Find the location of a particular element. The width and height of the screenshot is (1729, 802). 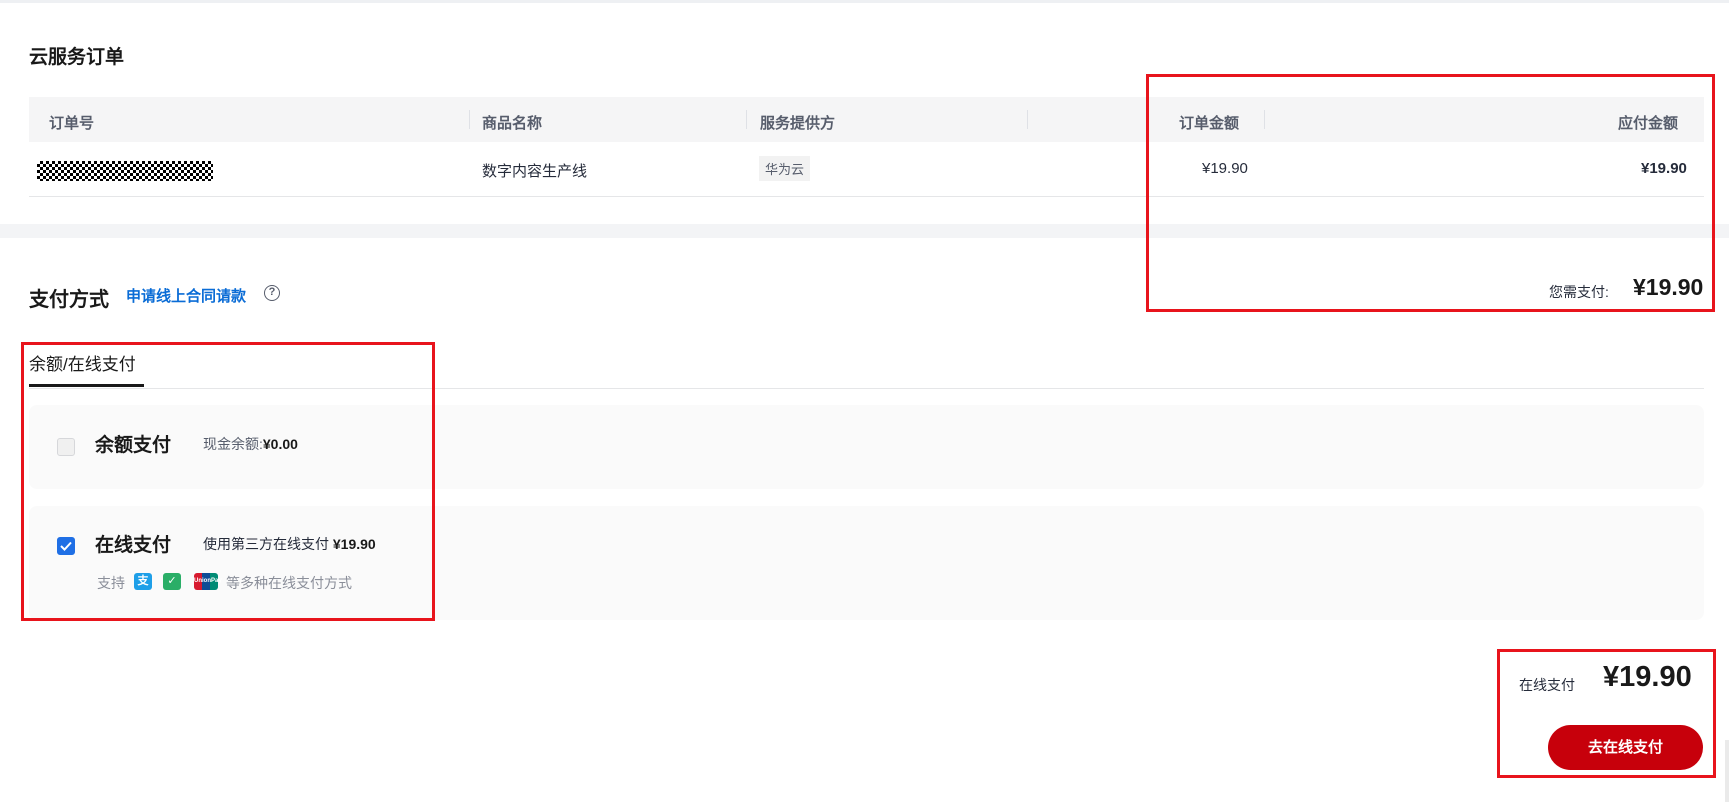

highlight-box-pay-methods is located at coordinates (228, 481).